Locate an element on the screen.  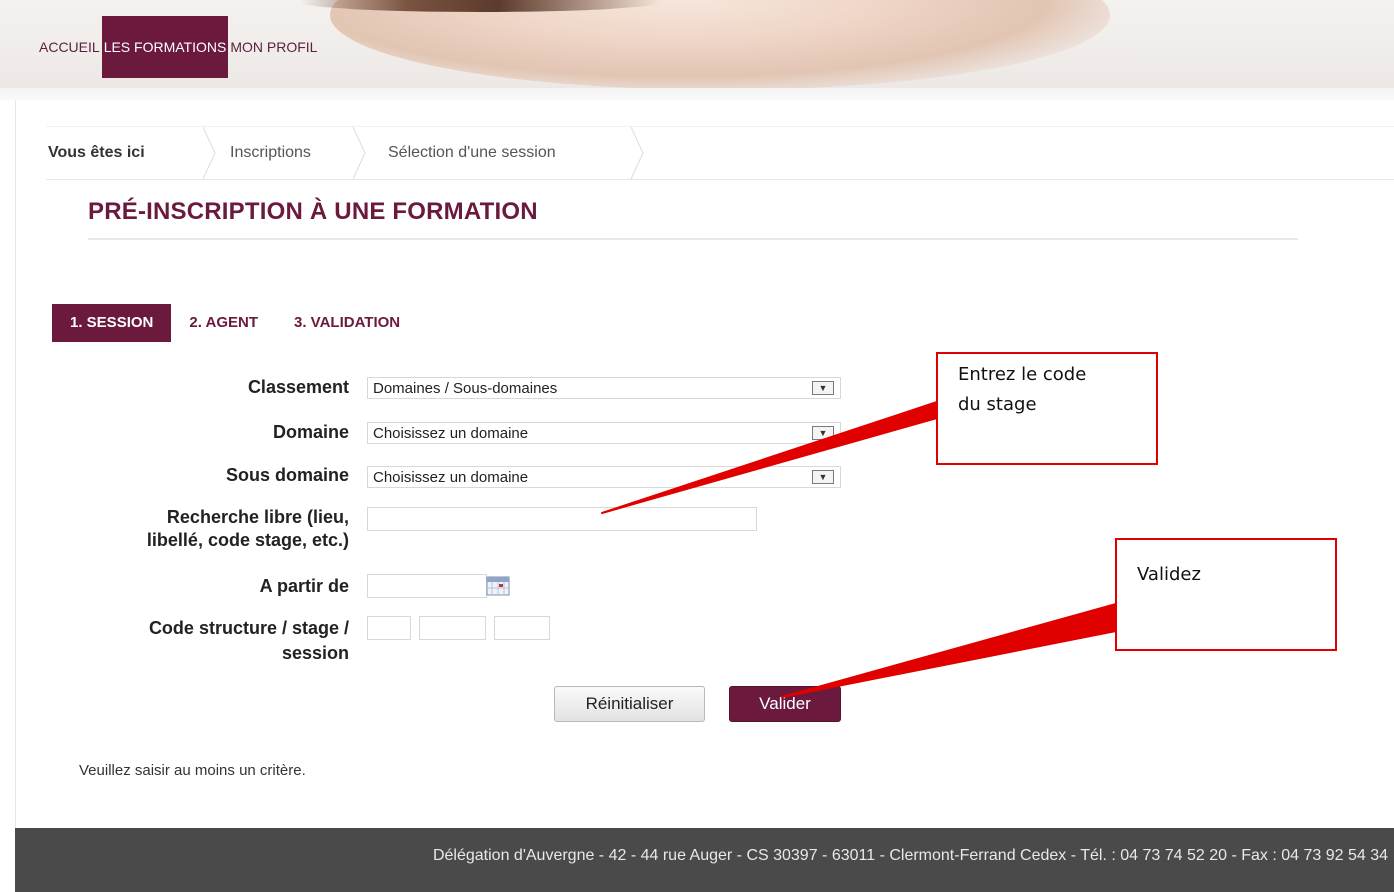
nav-mon-profil: MON PROFIL is located at coordinates (273, 47).